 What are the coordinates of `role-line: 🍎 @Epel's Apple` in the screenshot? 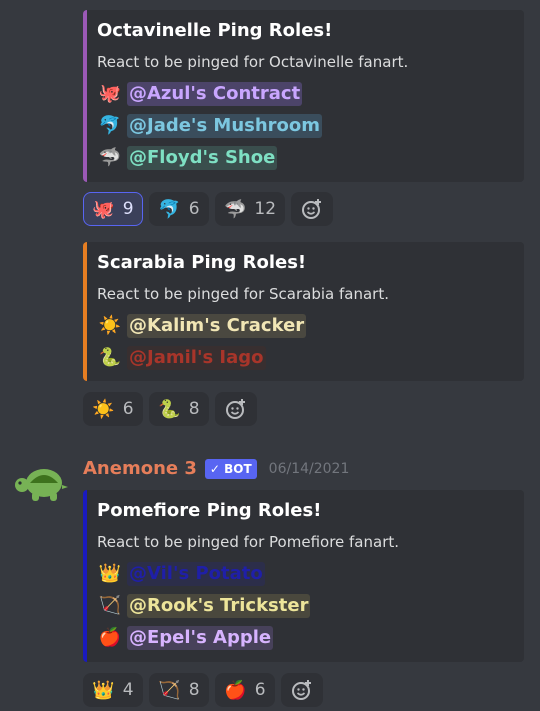 It's located at (304, 638).